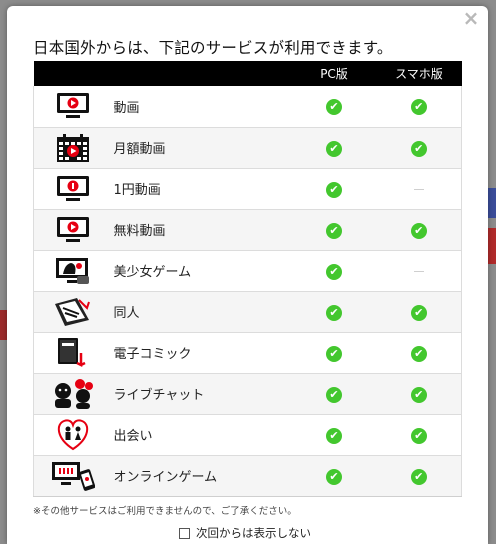  I want to click on dont-show-again-toggle: 次回からは表示しない, so click(245, 533).